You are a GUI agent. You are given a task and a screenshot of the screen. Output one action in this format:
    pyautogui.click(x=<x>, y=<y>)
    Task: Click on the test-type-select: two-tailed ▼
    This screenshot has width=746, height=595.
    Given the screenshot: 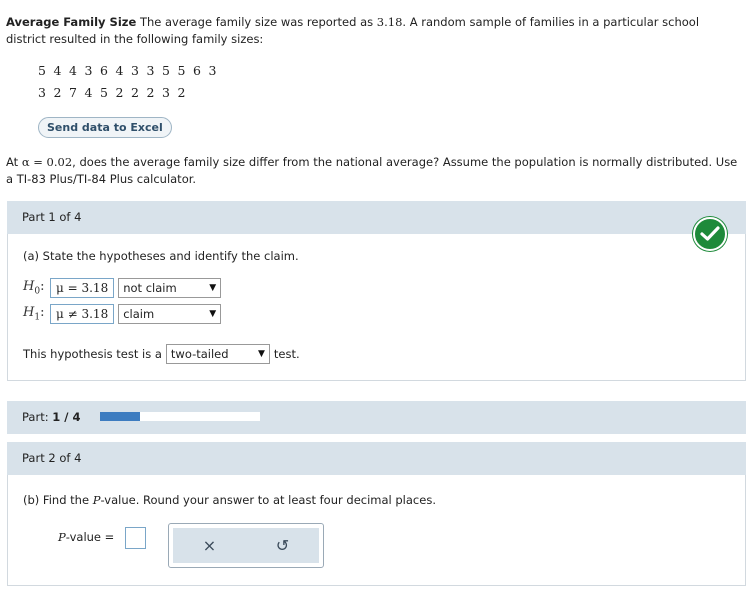 What is the action you would take?
    pyautogui.click(x=217, y=354)
    